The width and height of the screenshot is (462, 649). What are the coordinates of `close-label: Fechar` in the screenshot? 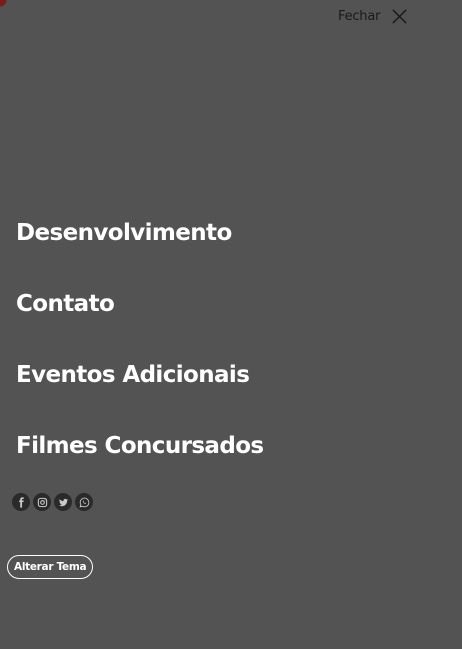 It's located at (359, 16).